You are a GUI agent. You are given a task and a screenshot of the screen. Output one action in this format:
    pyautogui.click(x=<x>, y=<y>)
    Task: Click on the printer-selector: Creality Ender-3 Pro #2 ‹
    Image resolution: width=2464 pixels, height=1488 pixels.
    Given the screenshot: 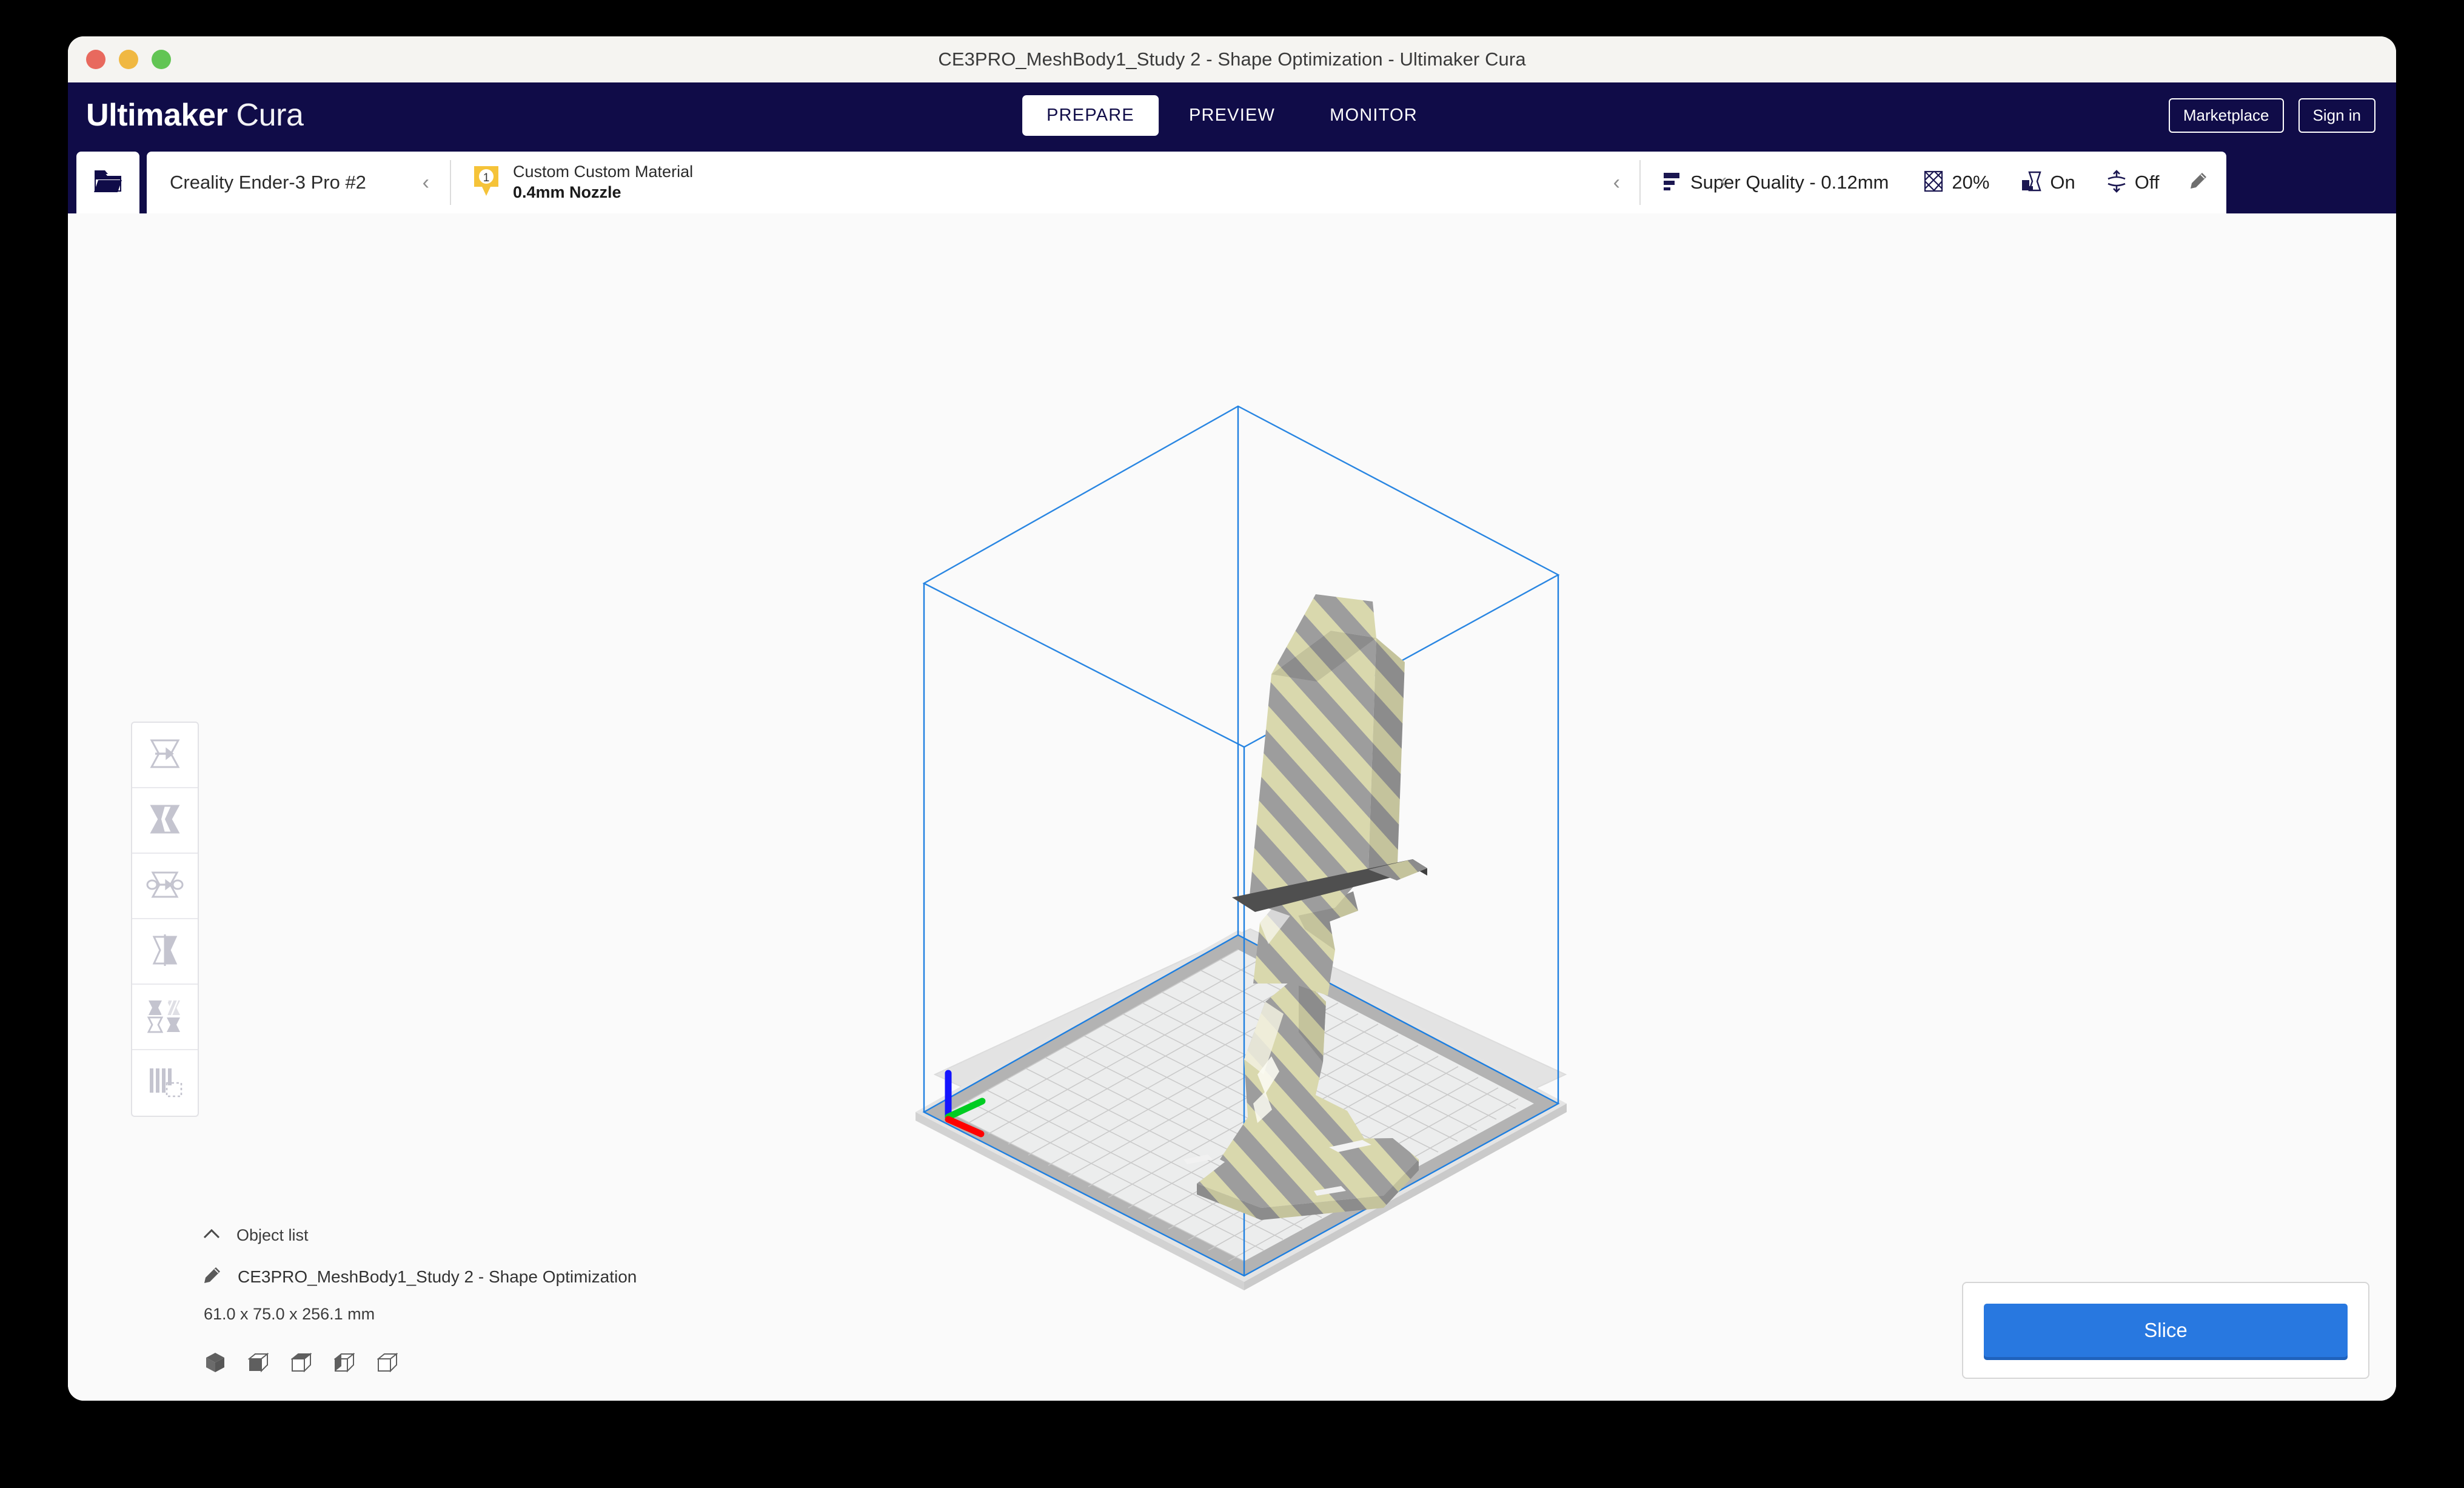 What is the action you would take?
    pyautogui.click(x=298, y=183)
    